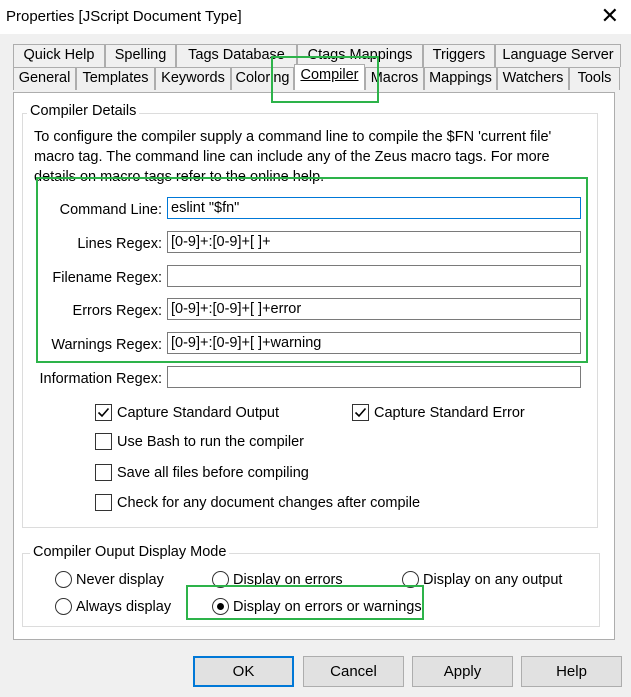 The height and width of the screenshot is (697, 631). I want to click on display-on-any-output-radio: Display on any output, so click(482, 579).